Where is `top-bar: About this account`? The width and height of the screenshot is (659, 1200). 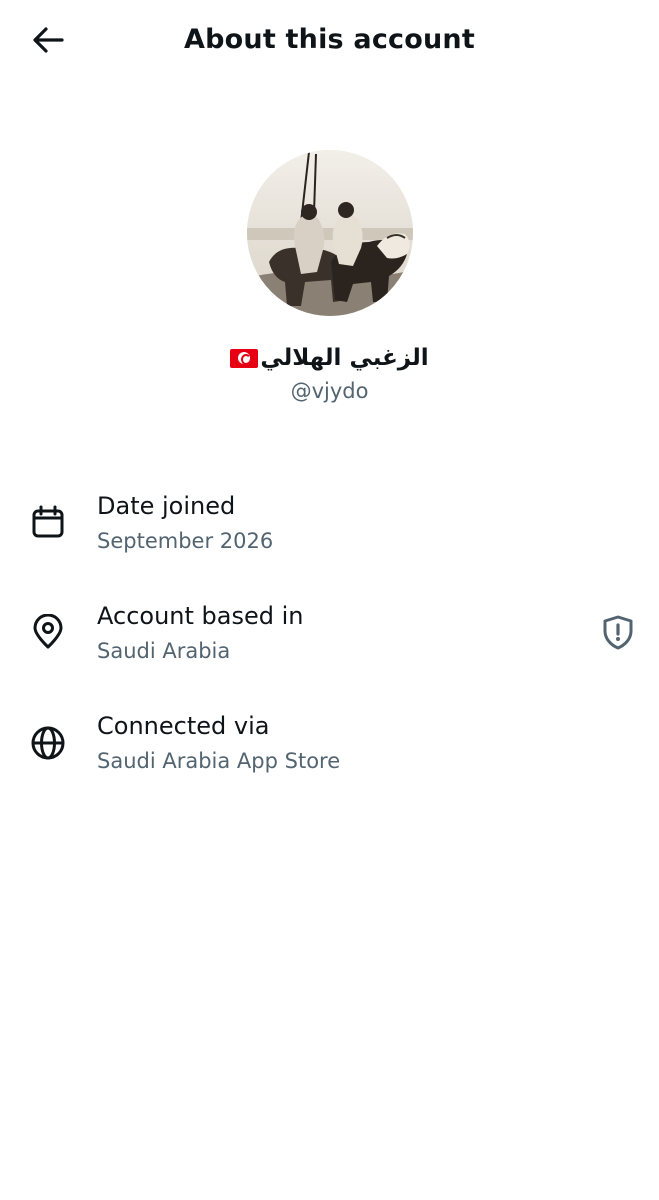 top-bar: About this account is located at coordinates (329, 41).